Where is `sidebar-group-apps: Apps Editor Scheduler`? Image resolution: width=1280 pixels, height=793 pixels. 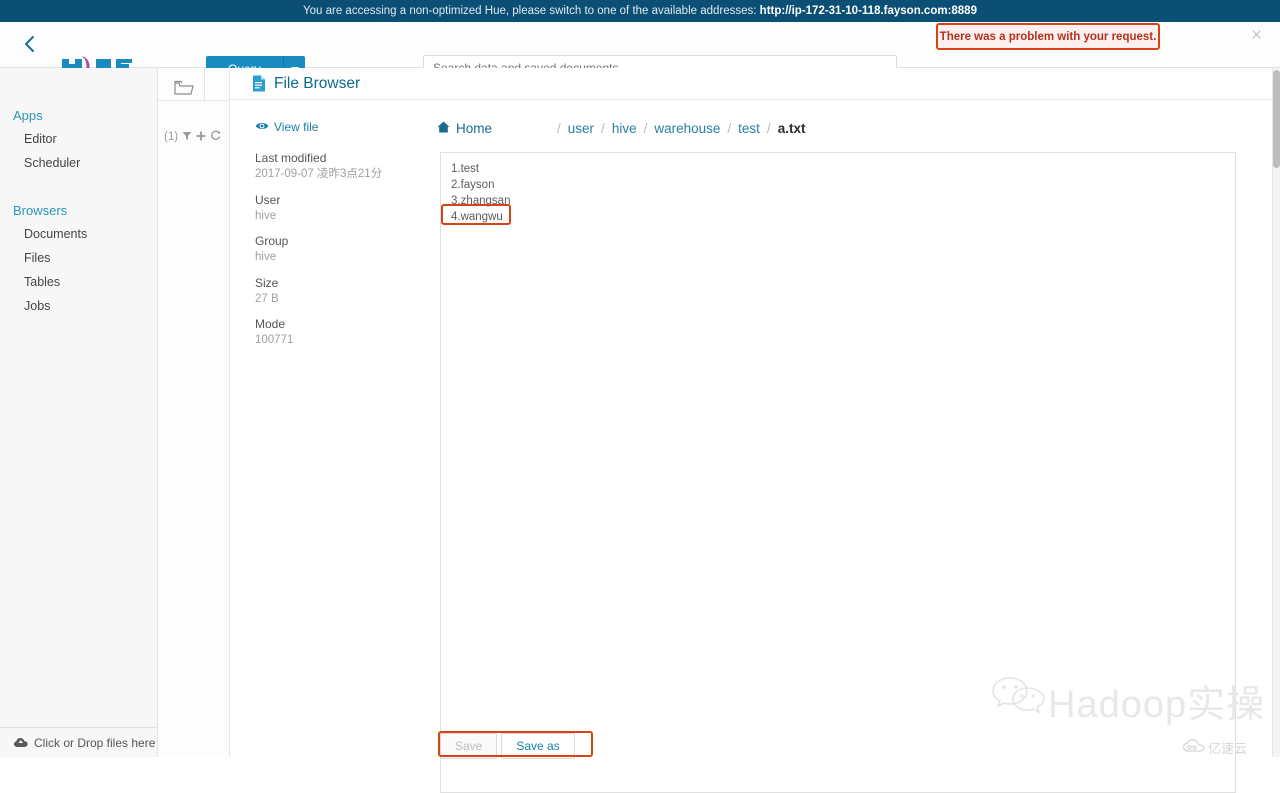
sidebar-group-apps: Apps Editor Scheduler is located at coordinates (40, 137).